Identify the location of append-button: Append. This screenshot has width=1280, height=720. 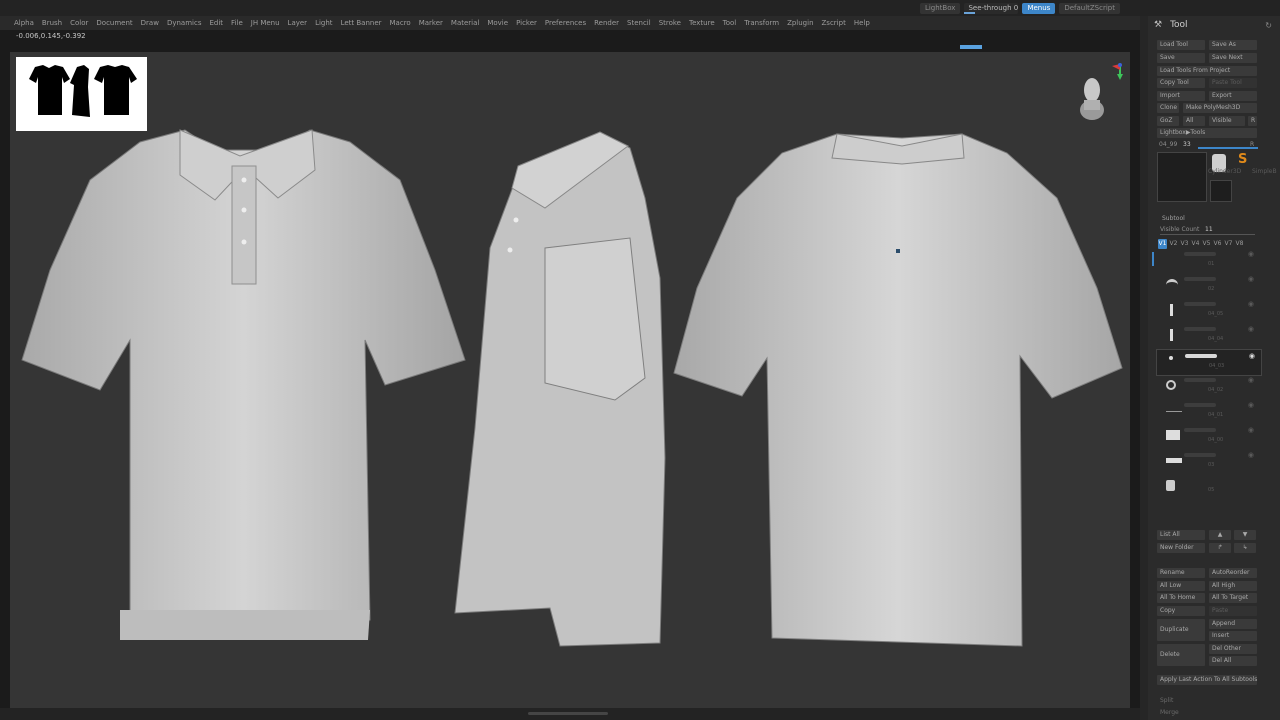
(1233, 624).